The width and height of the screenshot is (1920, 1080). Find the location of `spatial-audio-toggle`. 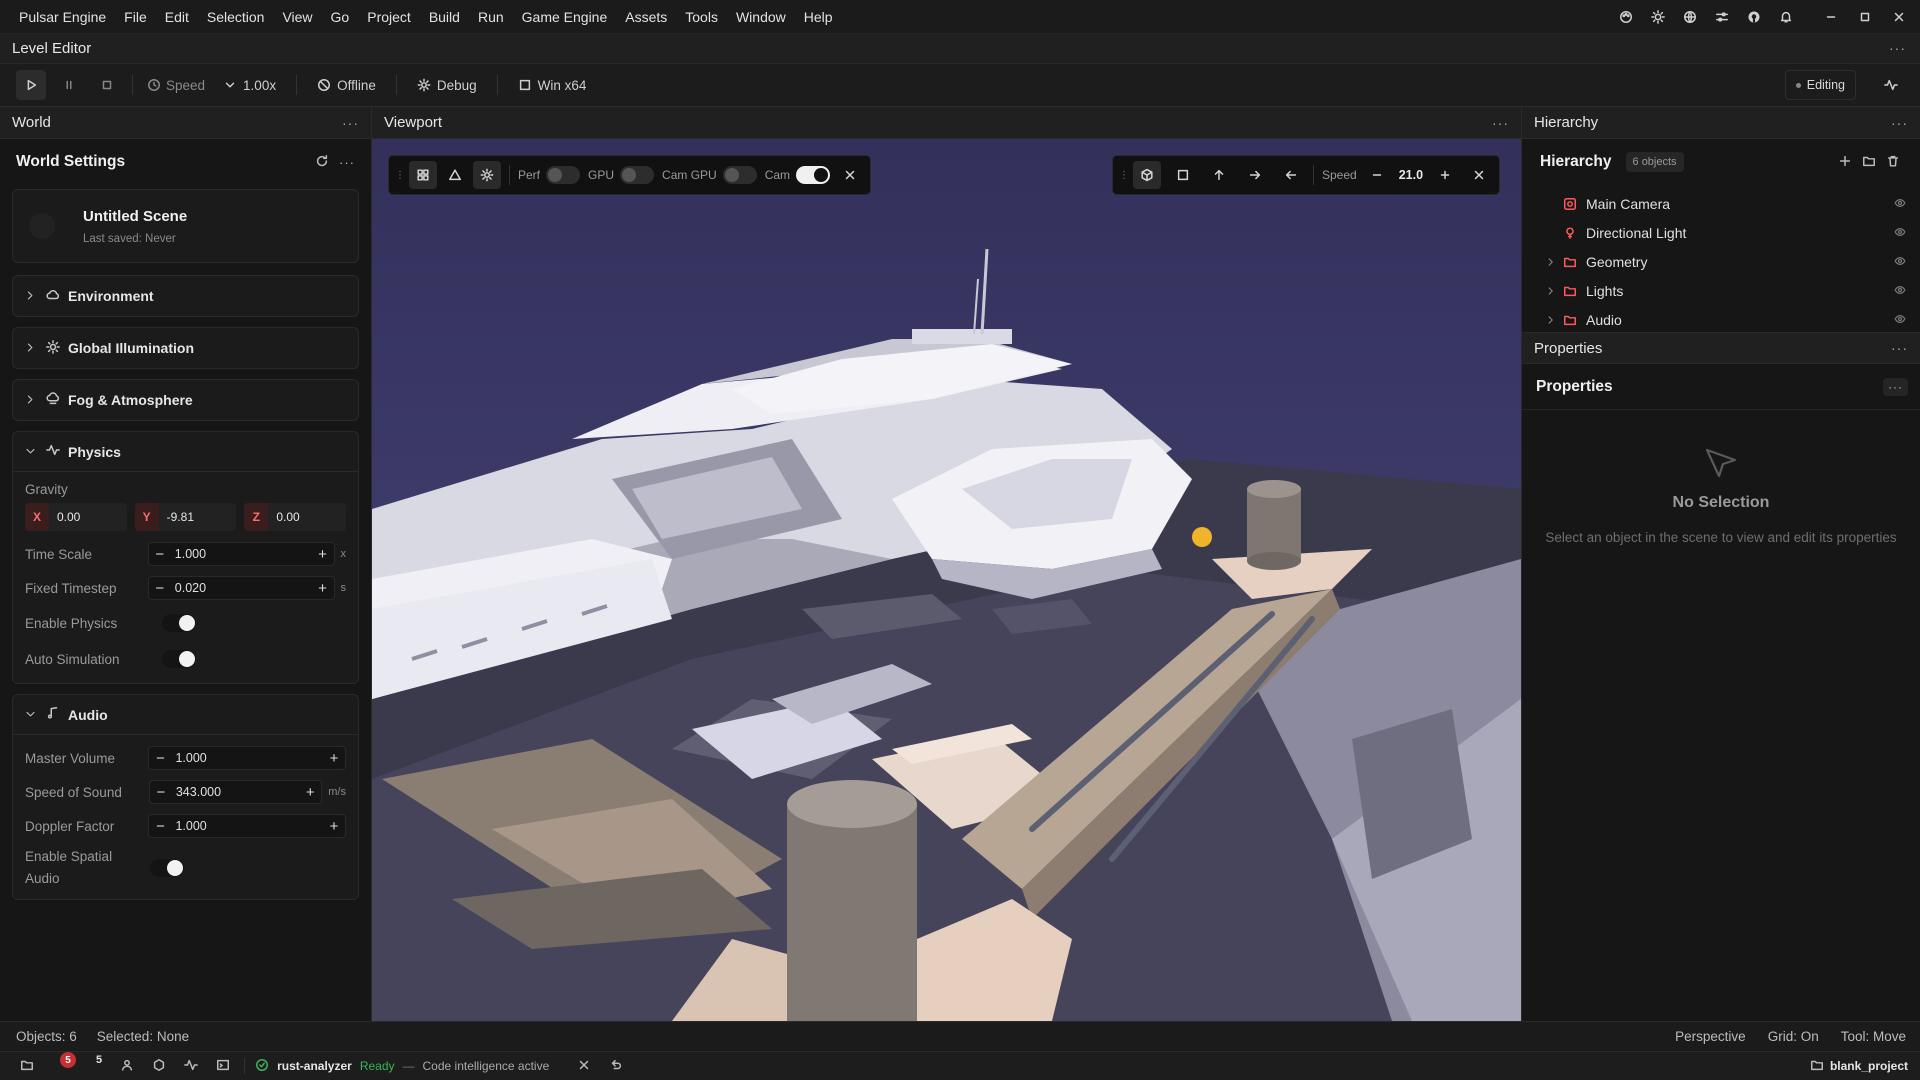

spatial-audio-toggle is located at coordinates (167, 868).